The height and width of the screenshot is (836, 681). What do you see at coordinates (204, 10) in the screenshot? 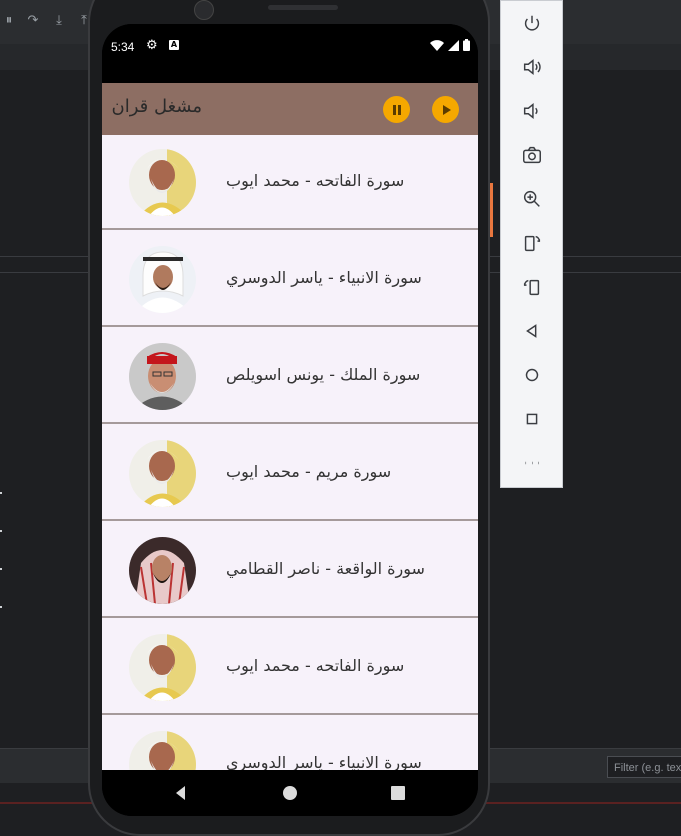
I see `front-camera` at bounding box center [204, 10].